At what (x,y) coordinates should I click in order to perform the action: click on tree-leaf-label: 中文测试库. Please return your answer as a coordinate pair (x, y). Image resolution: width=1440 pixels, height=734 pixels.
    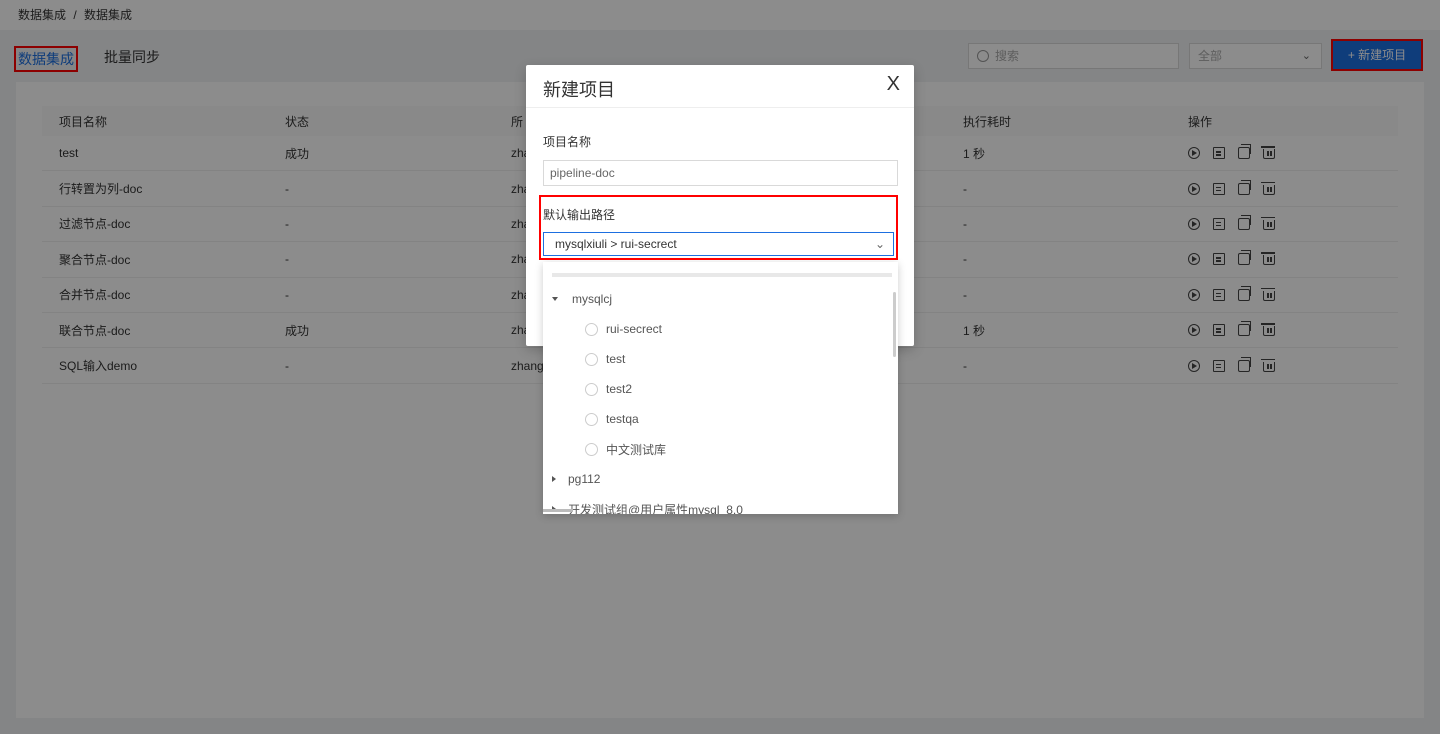
    Looking at the image, I should click on (636, 449).